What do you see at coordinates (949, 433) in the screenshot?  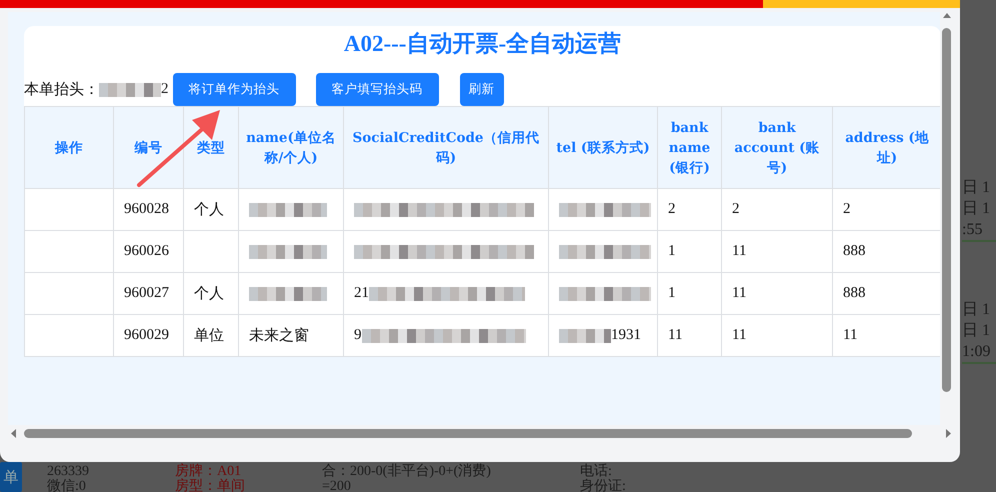 I see `scroll-right-icon` at bounding box center [949, 433].